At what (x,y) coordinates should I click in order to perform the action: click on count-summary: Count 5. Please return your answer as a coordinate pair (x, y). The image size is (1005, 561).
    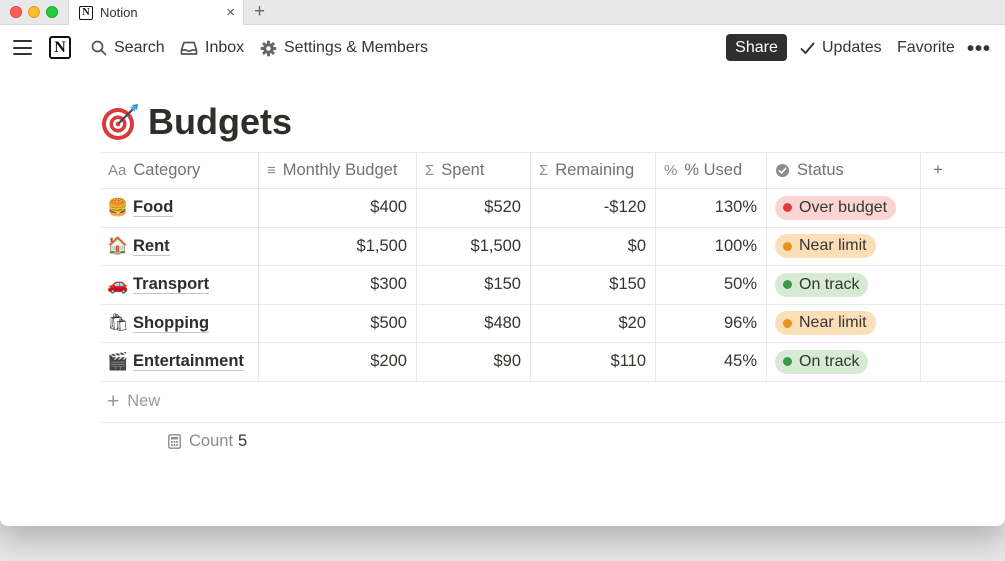
    Looking at the image, I should click on (552, 442).